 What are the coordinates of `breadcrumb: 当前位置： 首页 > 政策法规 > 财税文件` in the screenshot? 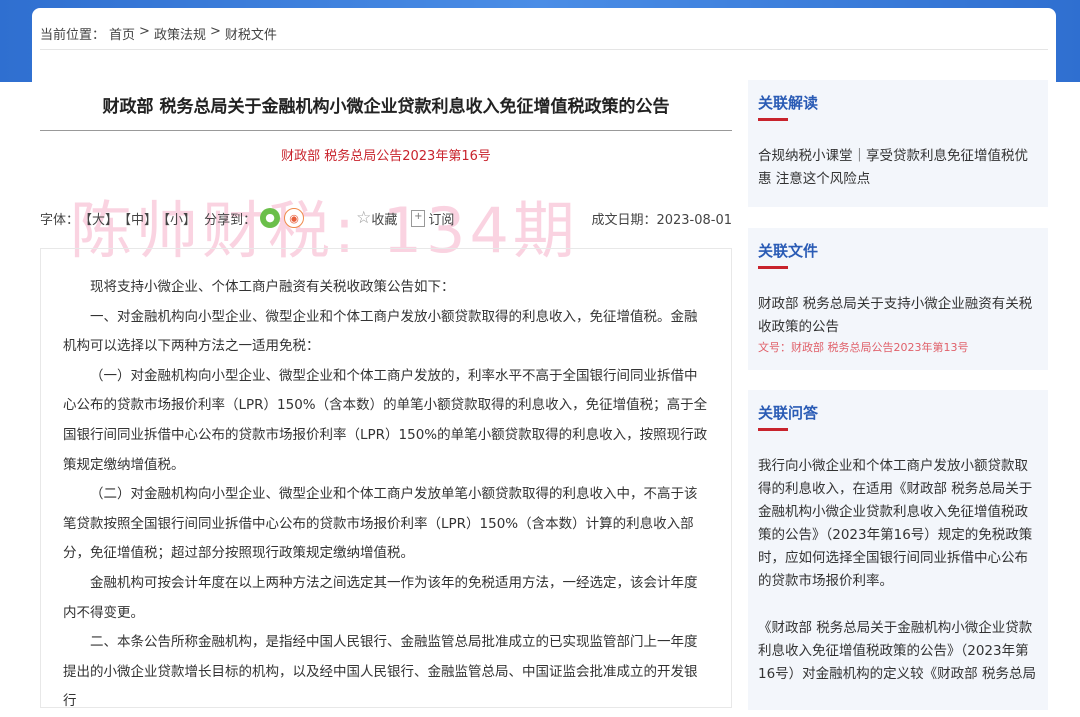 It's located at (158, 33).